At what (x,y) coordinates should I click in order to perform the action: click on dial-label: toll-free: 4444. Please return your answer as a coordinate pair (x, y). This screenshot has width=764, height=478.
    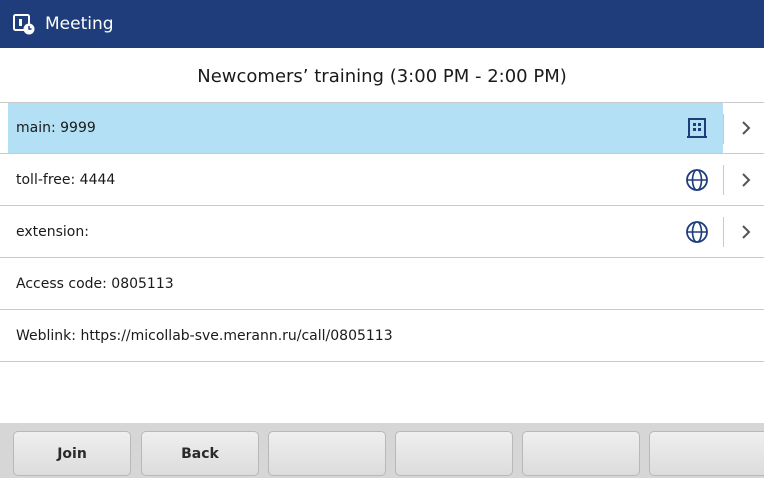
    Looking at the image, I should click on (66, 179).